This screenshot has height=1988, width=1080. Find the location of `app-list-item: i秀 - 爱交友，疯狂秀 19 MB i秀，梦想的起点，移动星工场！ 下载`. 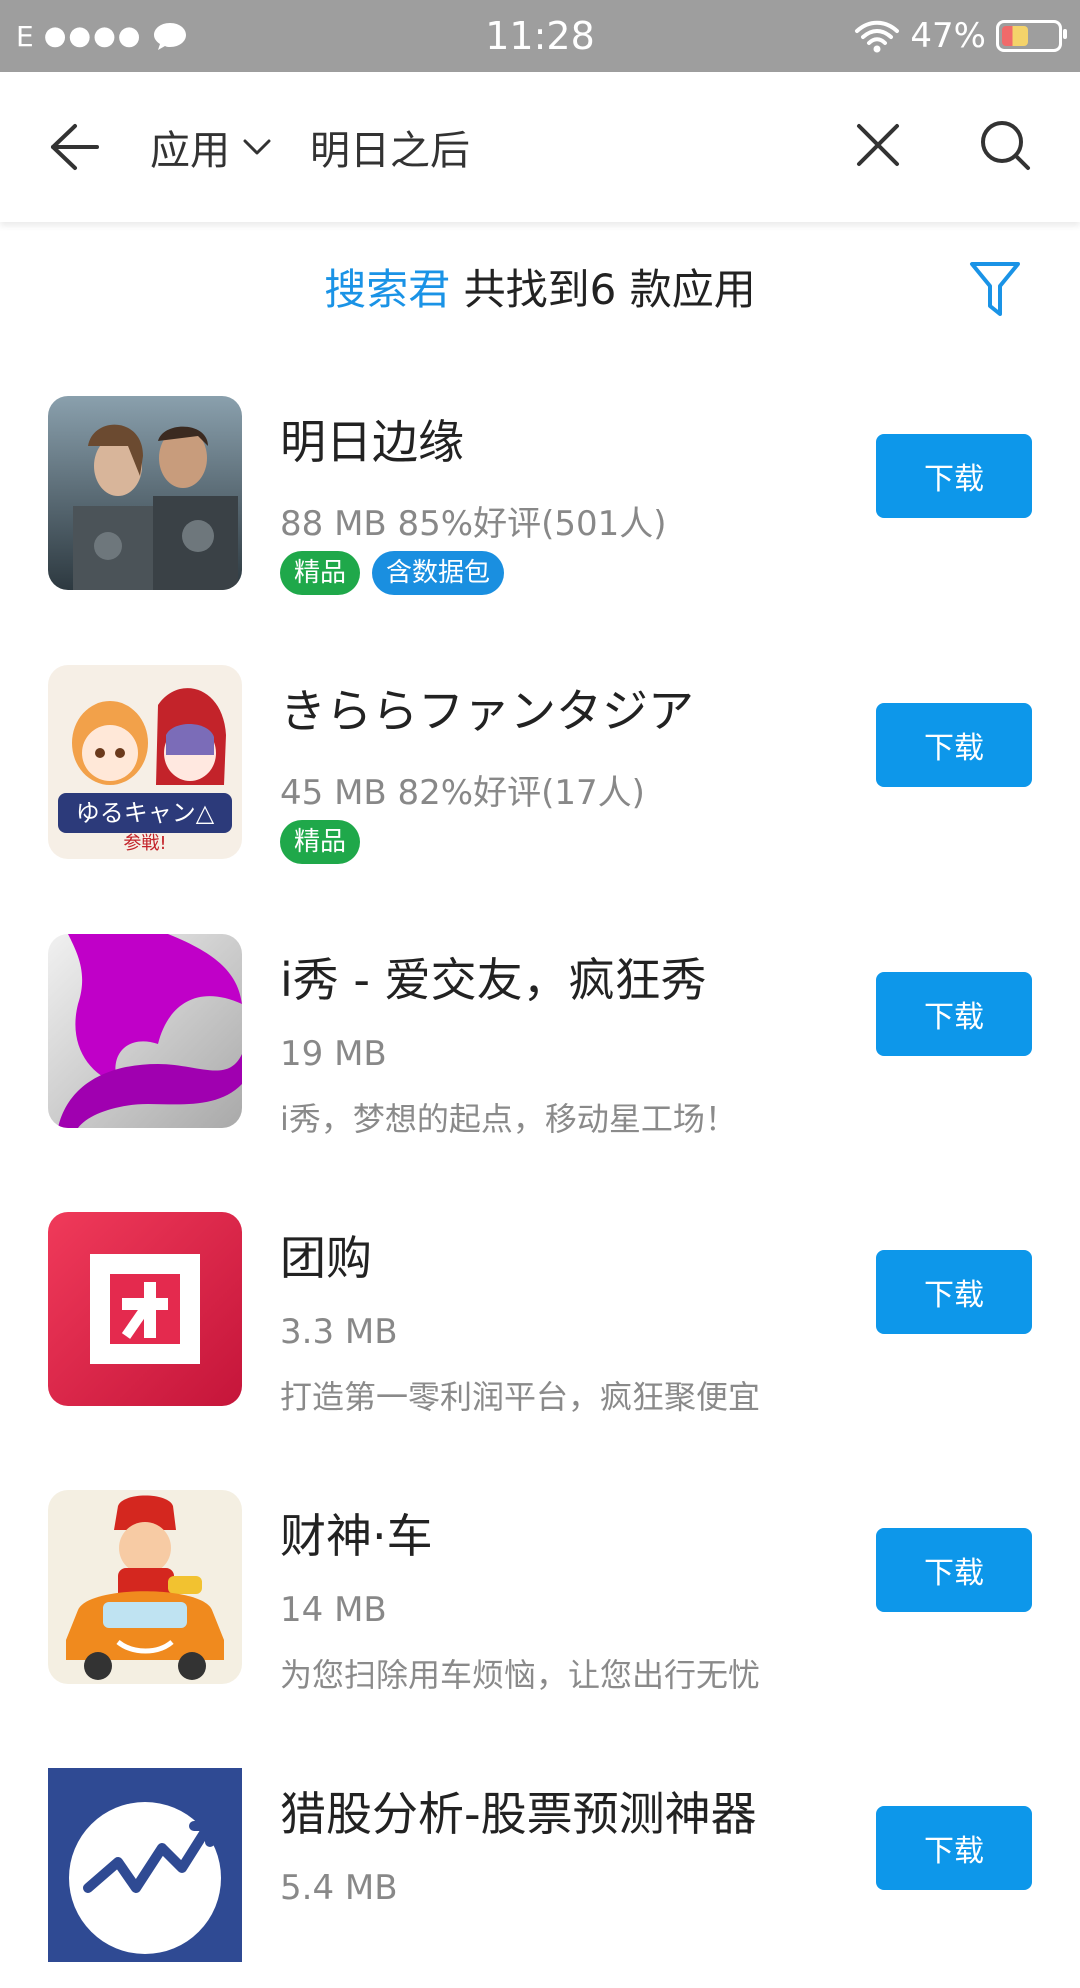

app-list-item: i秀 - 爱交友，疯狂秀 19 MB i秀，梦想的起点，移动星工场！ 下载 is located at coordinates (540, 1044).